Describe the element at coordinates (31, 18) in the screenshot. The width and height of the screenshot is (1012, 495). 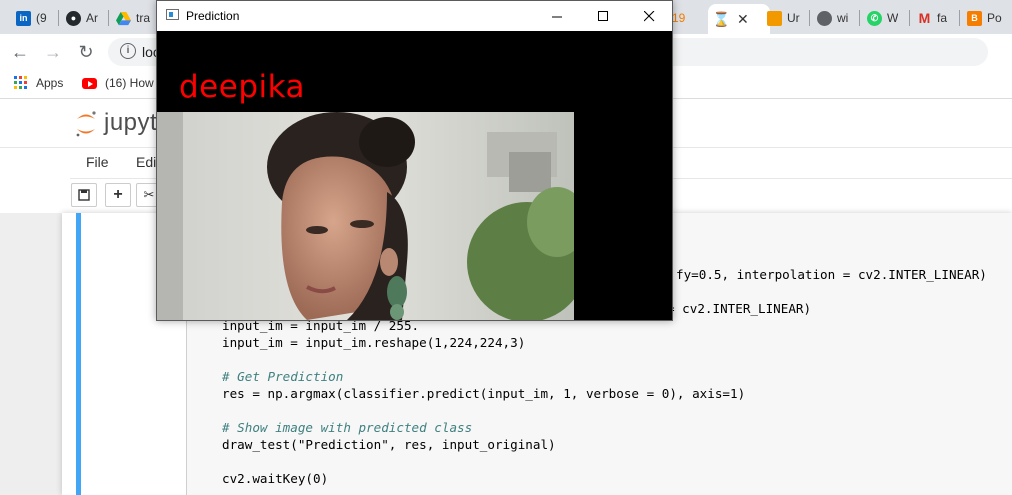
I see `tab-linkedin: in (9` at that location.